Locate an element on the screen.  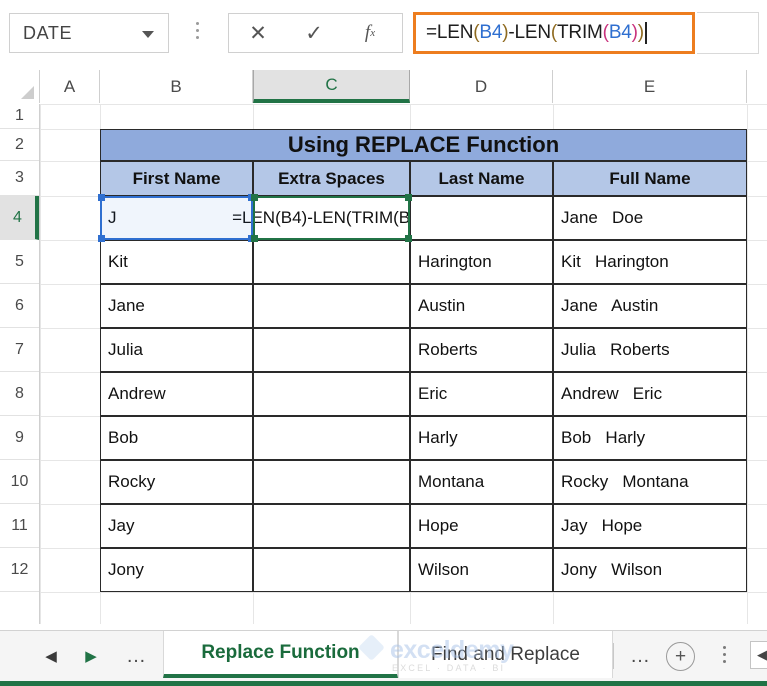
table-cell: Austin is located at coordinates (481, 306).